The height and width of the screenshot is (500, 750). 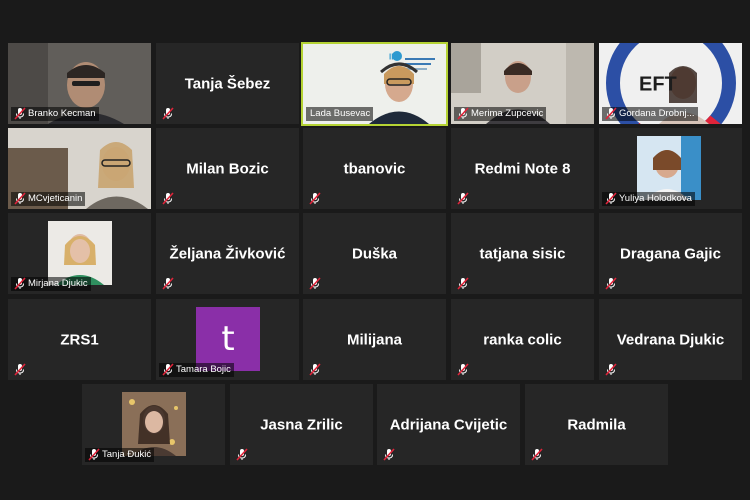 What do you see at coordinates (55, 198) in the screenshot?
I see `participant-name: MCvjeticanin` at bounding box center [55, 198].